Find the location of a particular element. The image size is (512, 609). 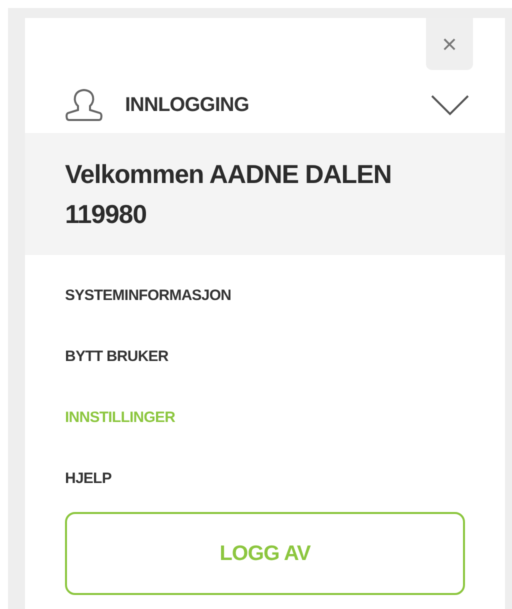

welcome-text: Velkommen AADNE DALEN 119980 is located at coordinates (228, 194).